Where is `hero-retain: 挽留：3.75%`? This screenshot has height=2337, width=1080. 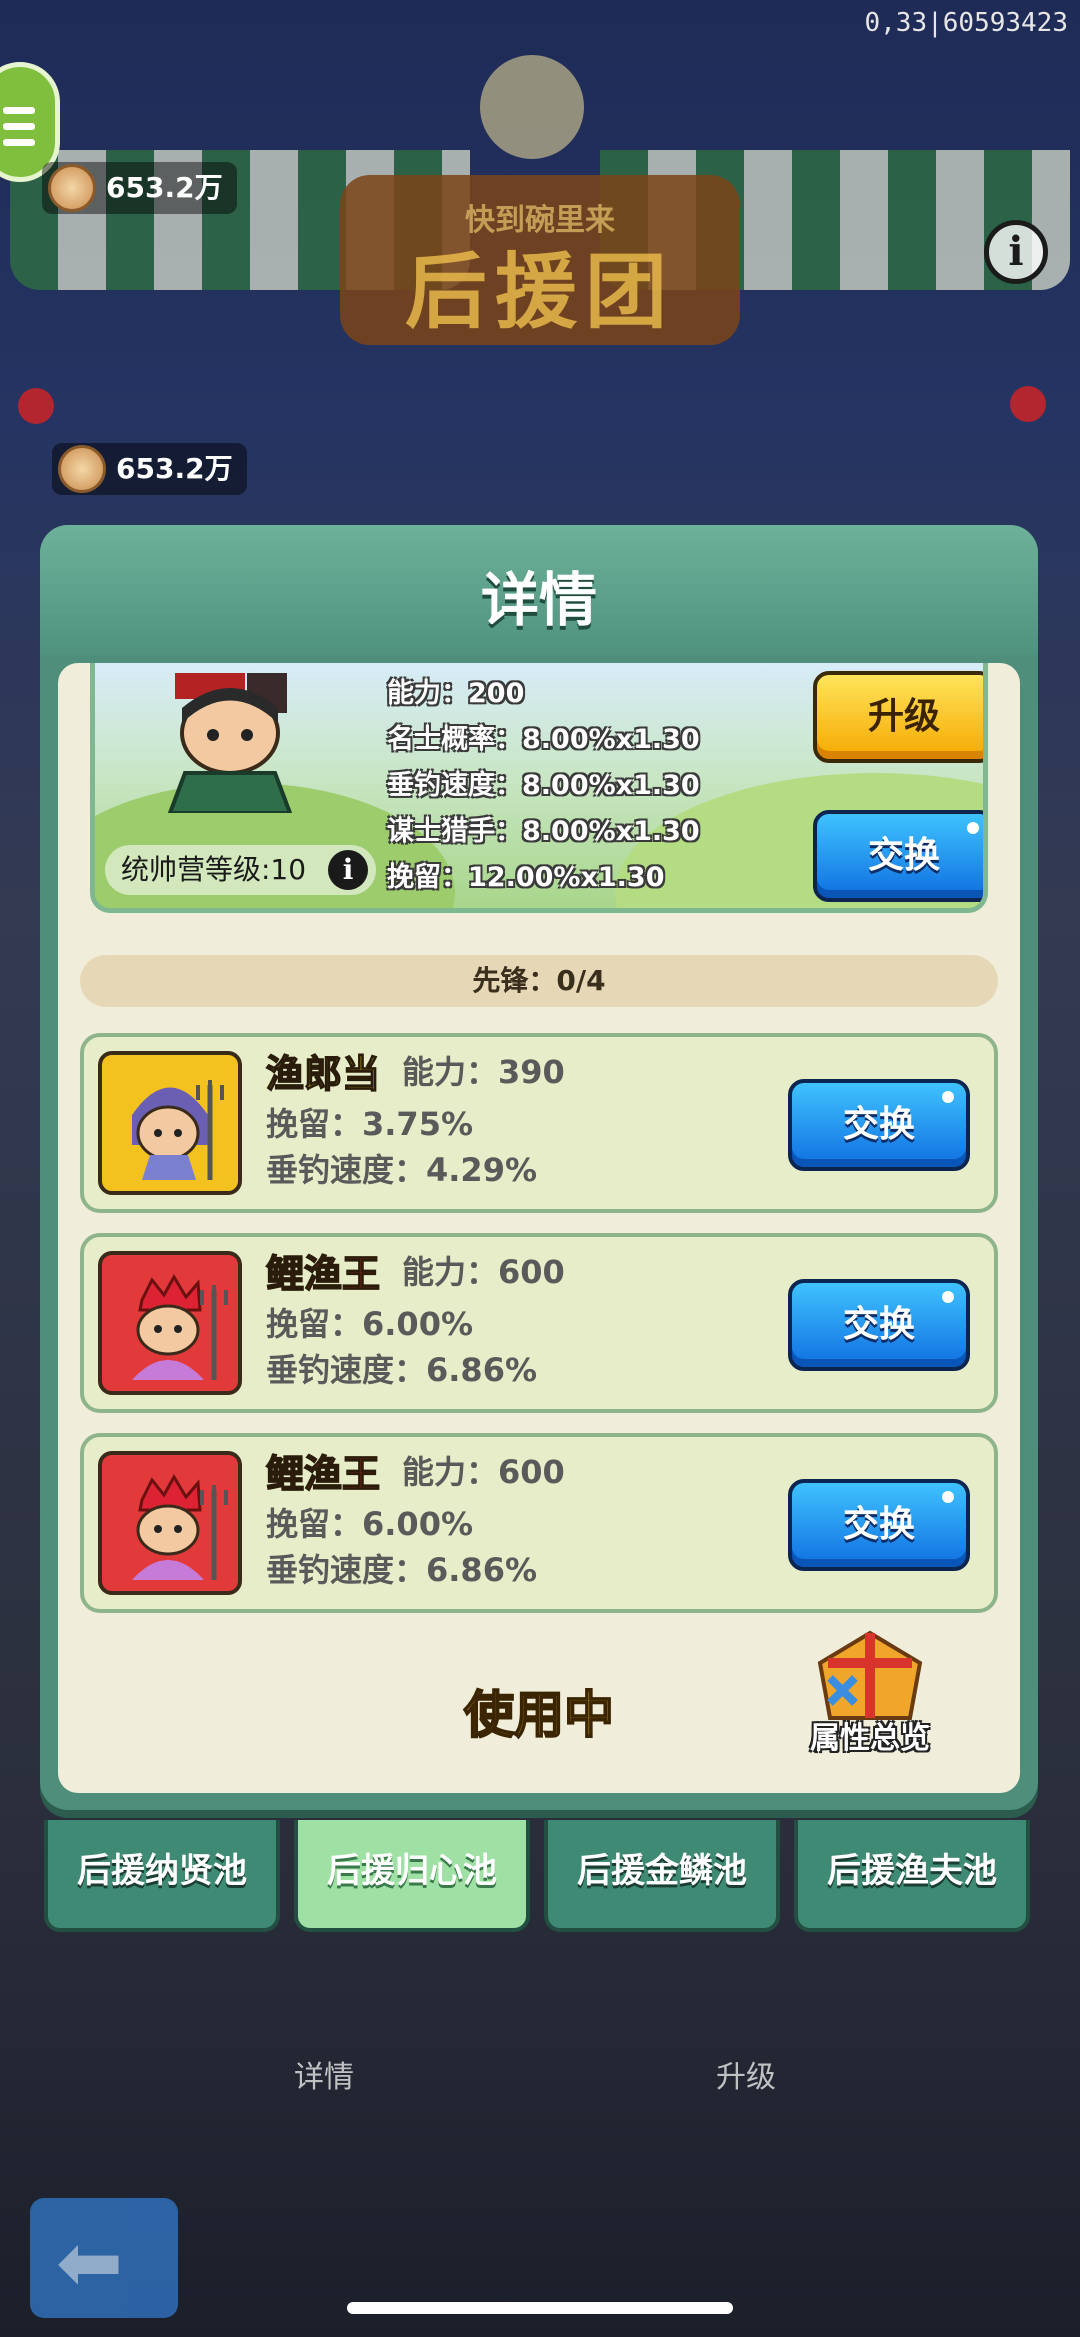 hero-retain: 挽留：3.75% is located at coordinates (370, 1124).